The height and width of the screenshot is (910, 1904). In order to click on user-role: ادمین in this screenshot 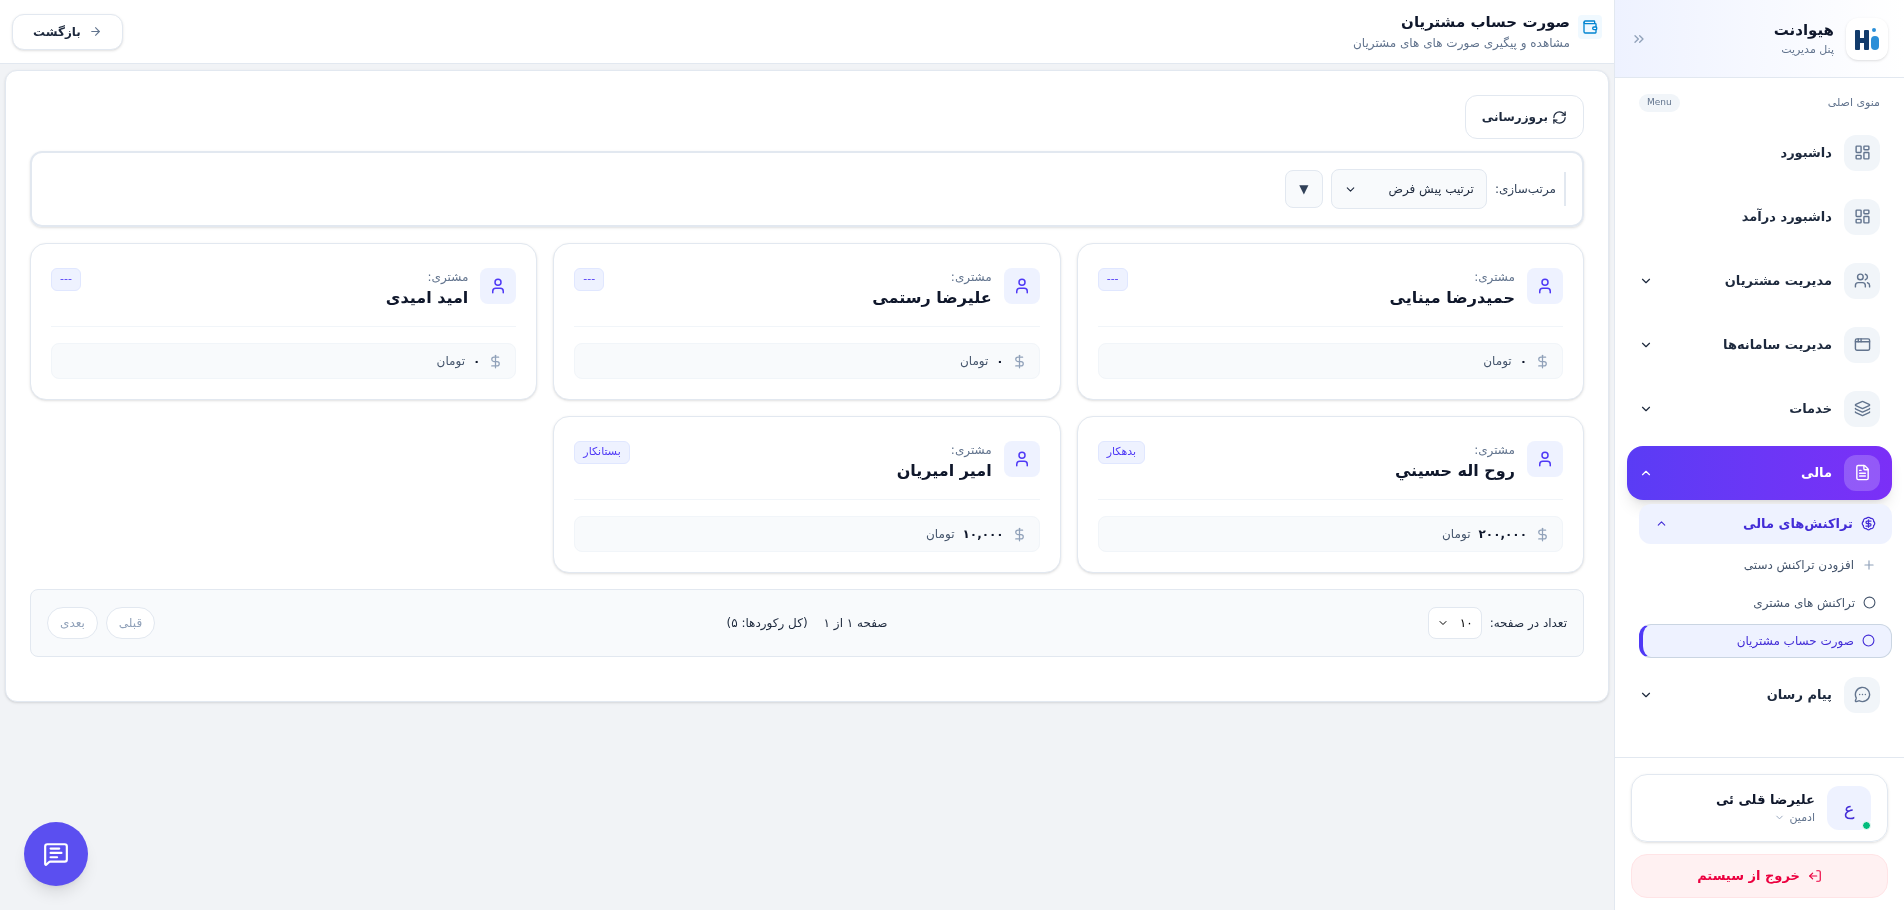, I will do `click(1802, 817)`.